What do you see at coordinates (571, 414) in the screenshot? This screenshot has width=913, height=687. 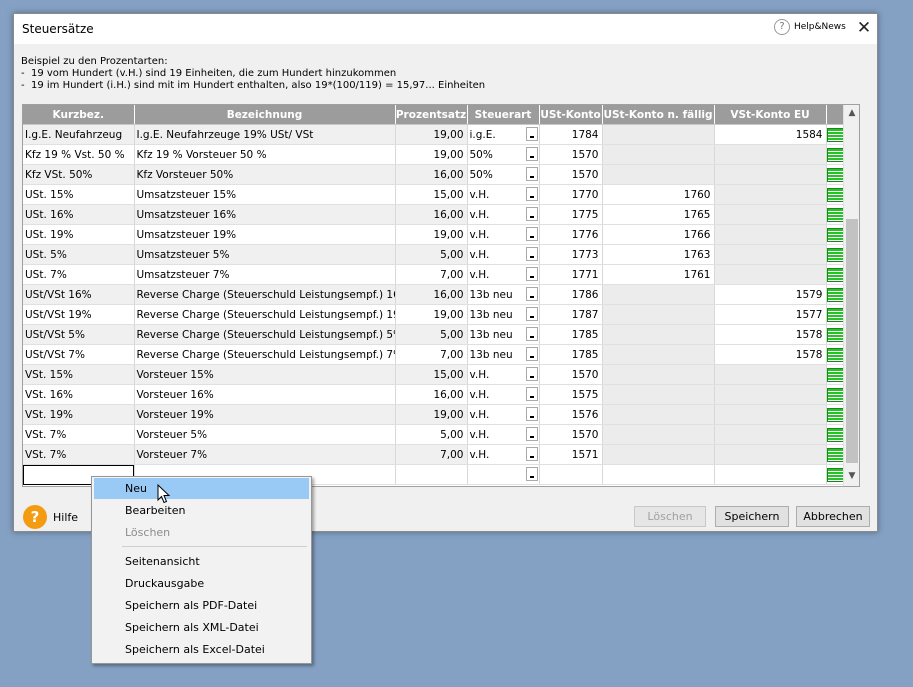 I see `cell-ust-konto: 1576` at bounding box center [571, 414].